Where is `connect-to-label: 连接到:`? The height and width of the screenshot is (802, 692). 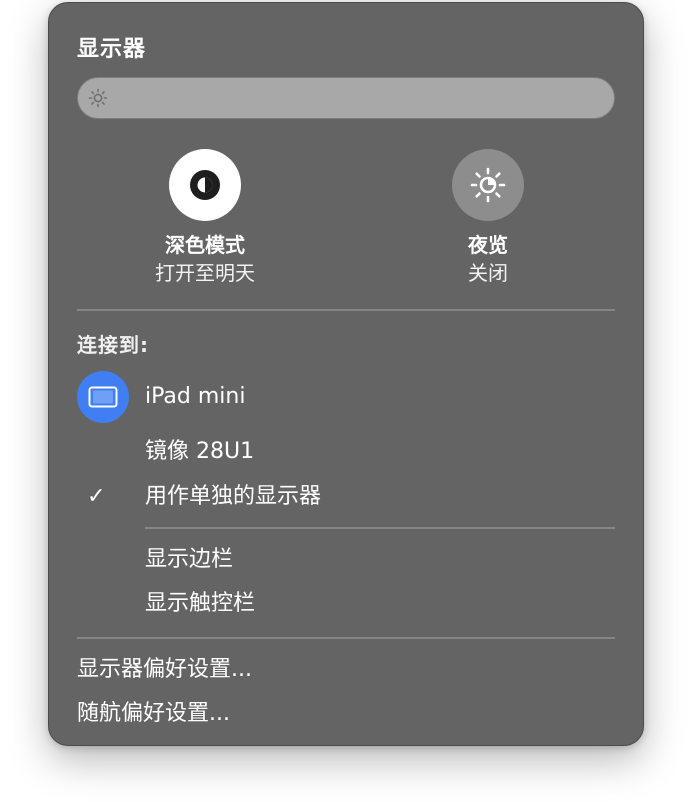
connect-to-label: 连接到: is located at coordinates (113, 345).